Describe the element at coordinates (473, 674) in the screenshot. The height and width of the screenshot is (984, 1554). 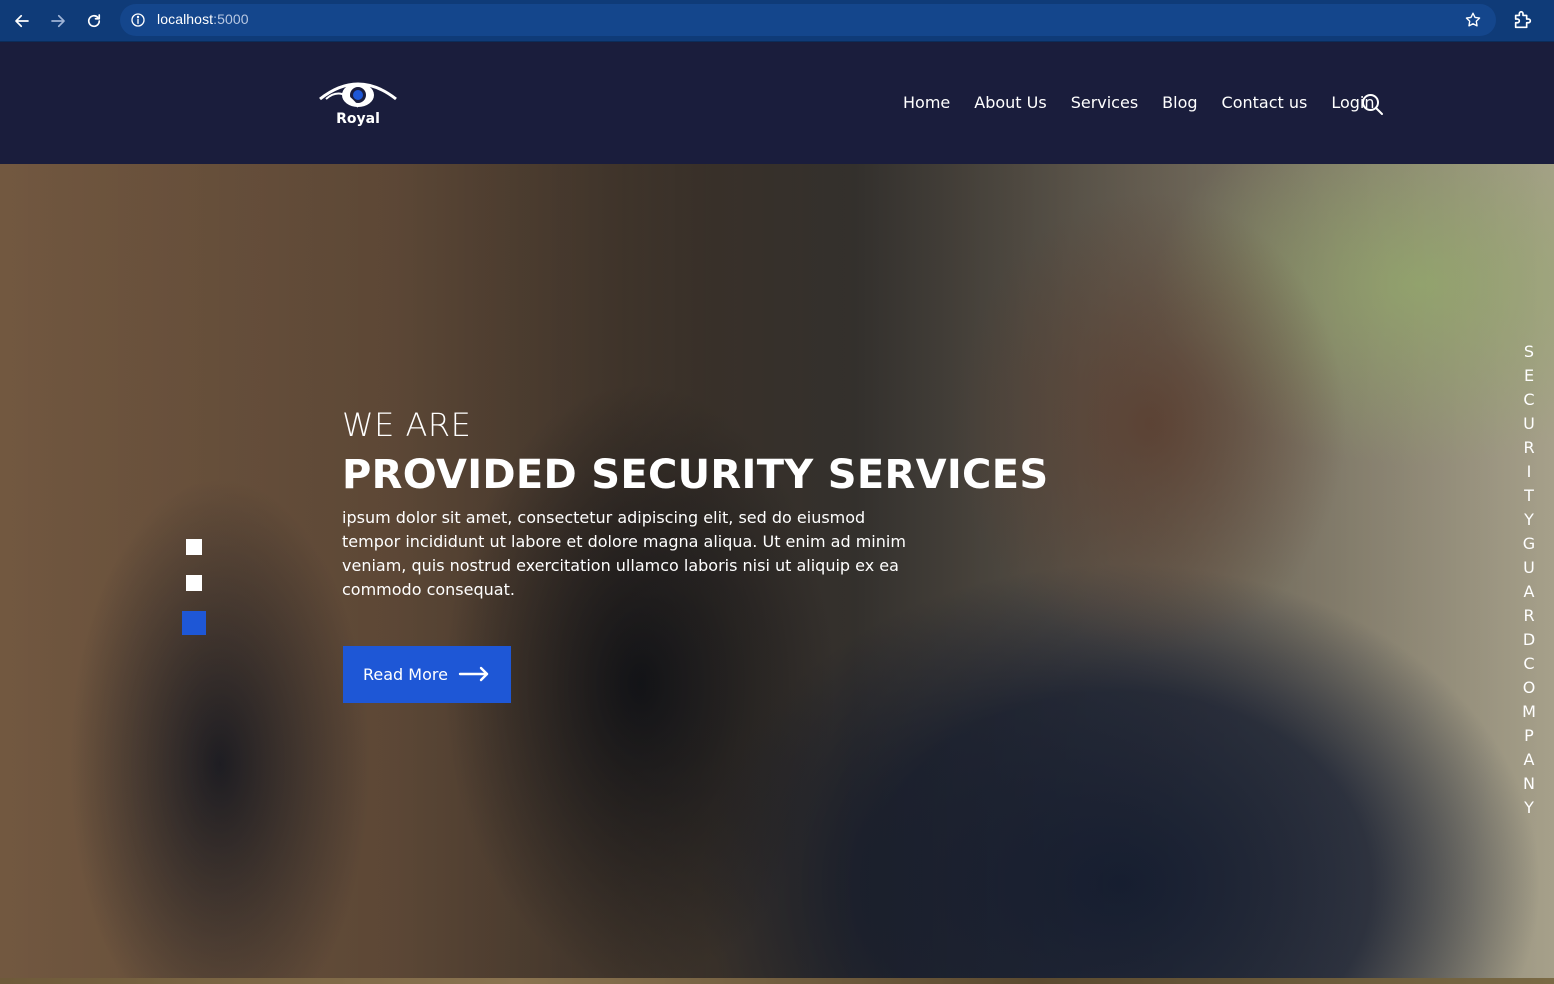
I see `arrow-right-icon` at that location.